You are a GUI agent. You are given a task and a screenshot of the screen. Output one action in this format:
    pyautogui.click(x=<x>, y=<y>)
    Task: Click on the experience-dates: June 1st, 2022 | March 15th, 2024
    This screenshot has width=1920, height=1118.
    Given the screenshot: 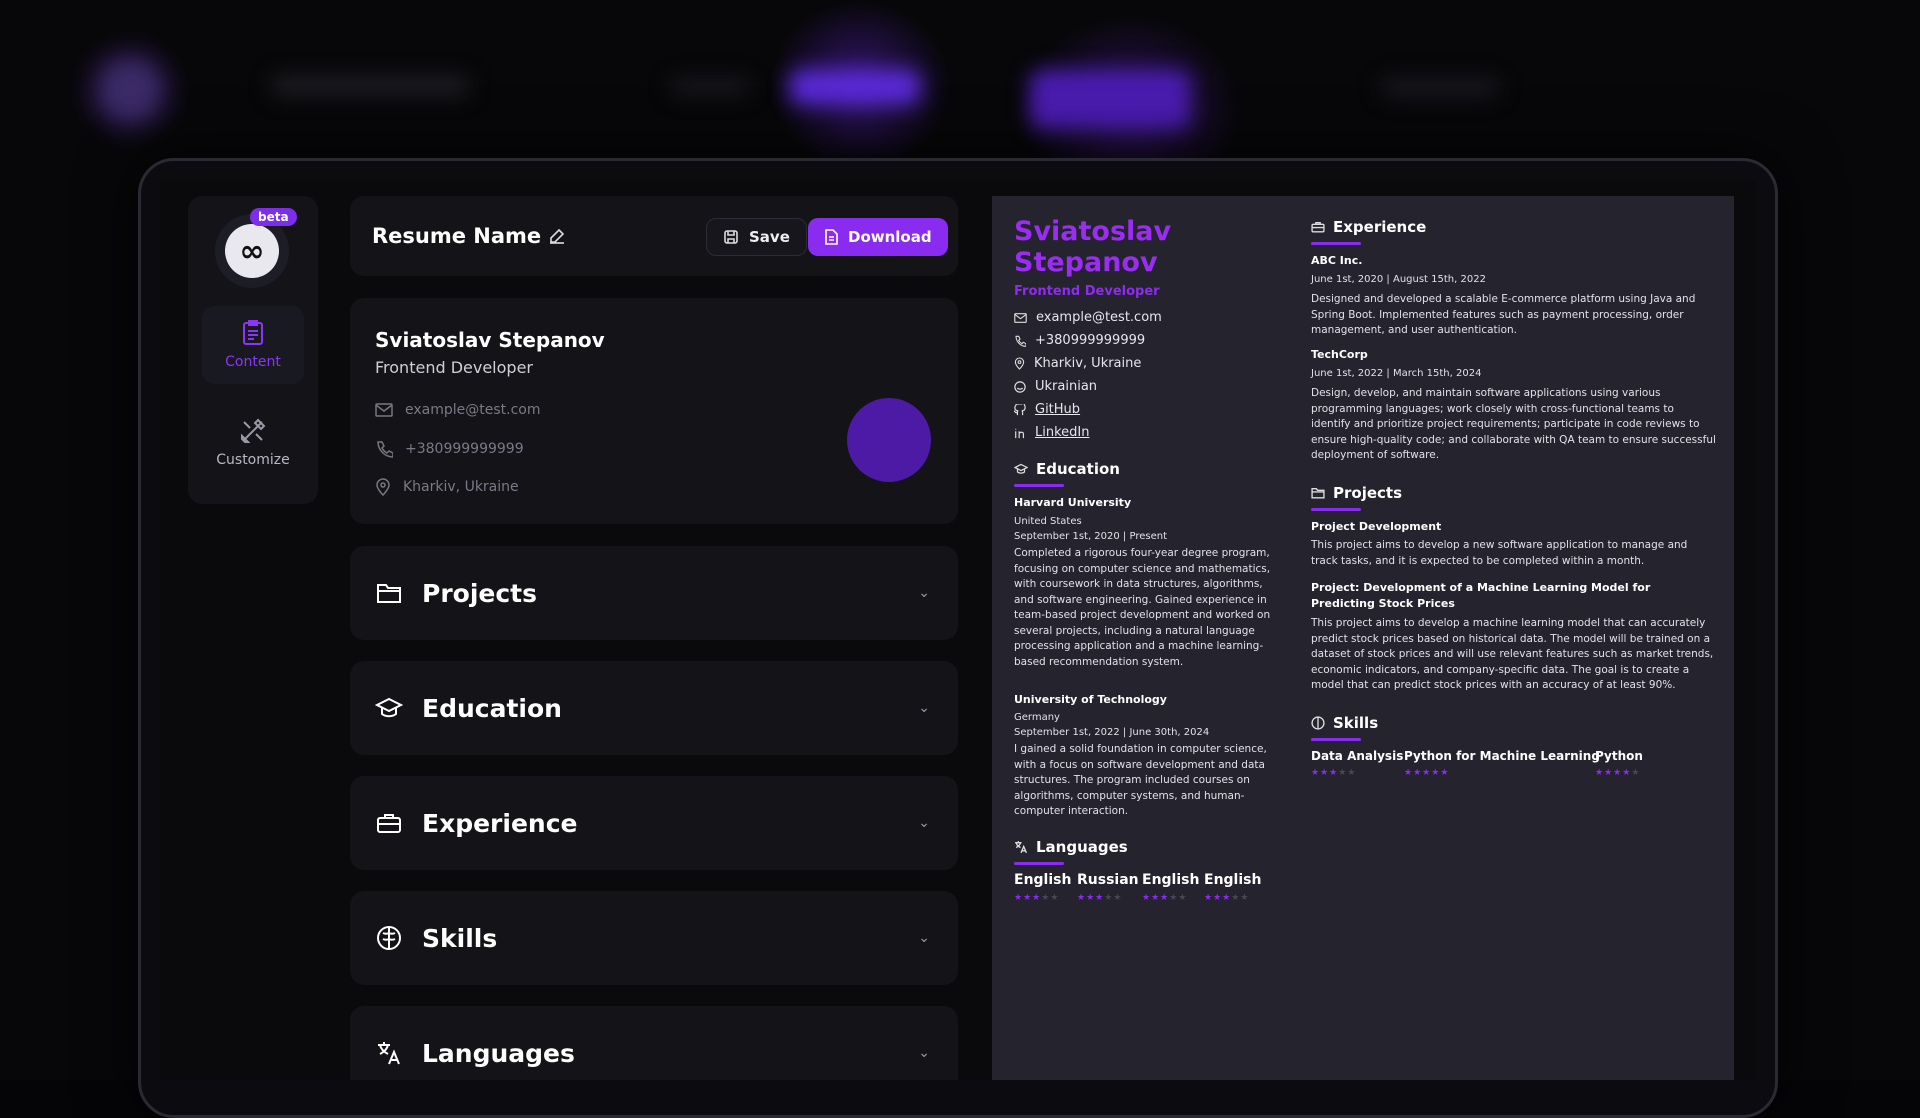 What is the action you would take?
    pyautogui.click(x=1396, y=373)
    